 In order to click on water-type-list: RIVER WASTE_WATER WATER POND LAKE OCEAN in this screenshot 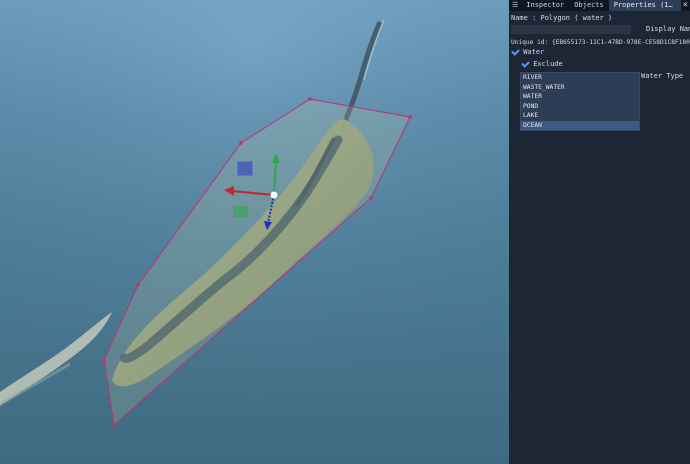, I will do `click(580, 101)`.